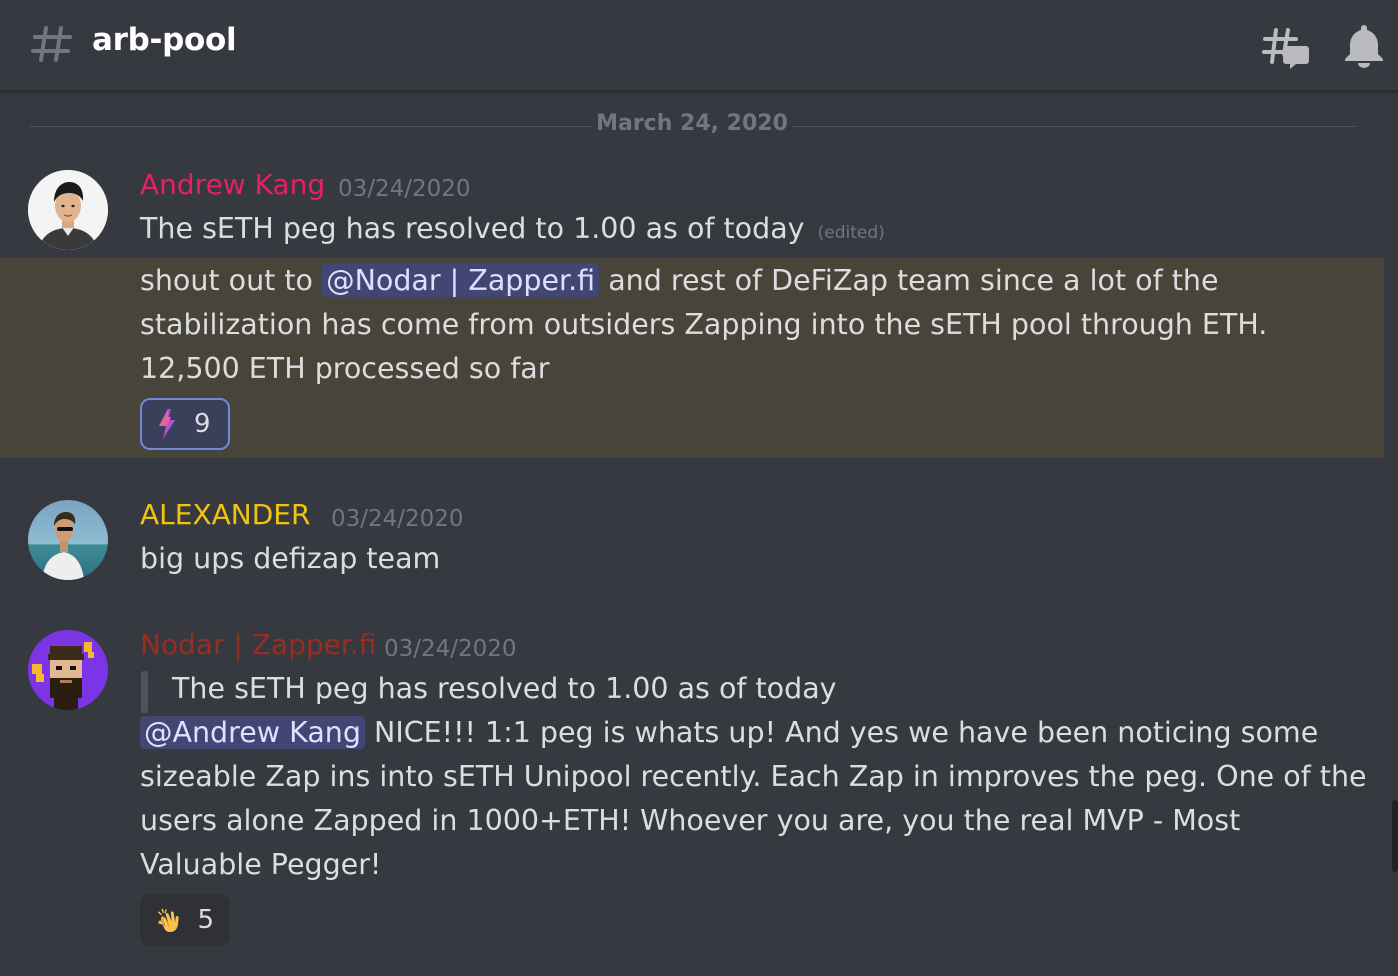 This screenshot has height=976, width=1398. I want to click on avatar-alexander, so click(68, 540).